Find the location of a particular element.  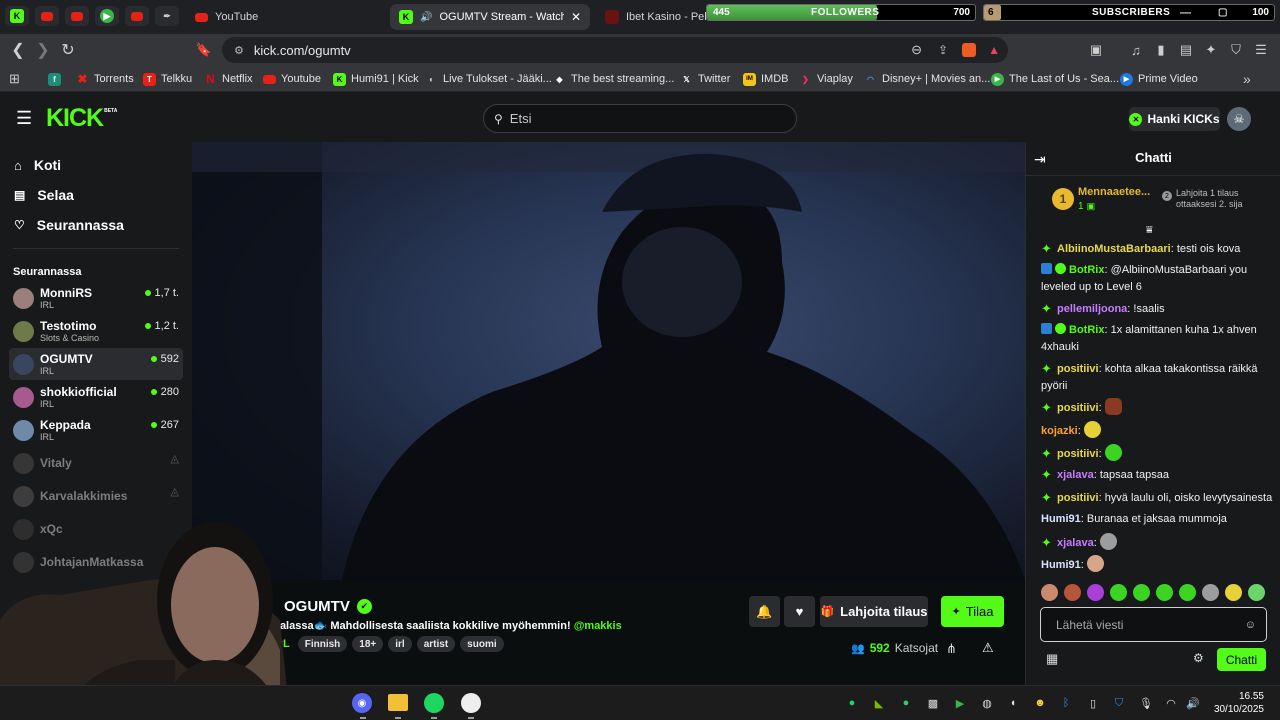

battery-icon: ▯ is located at coordinates (1093, 703).